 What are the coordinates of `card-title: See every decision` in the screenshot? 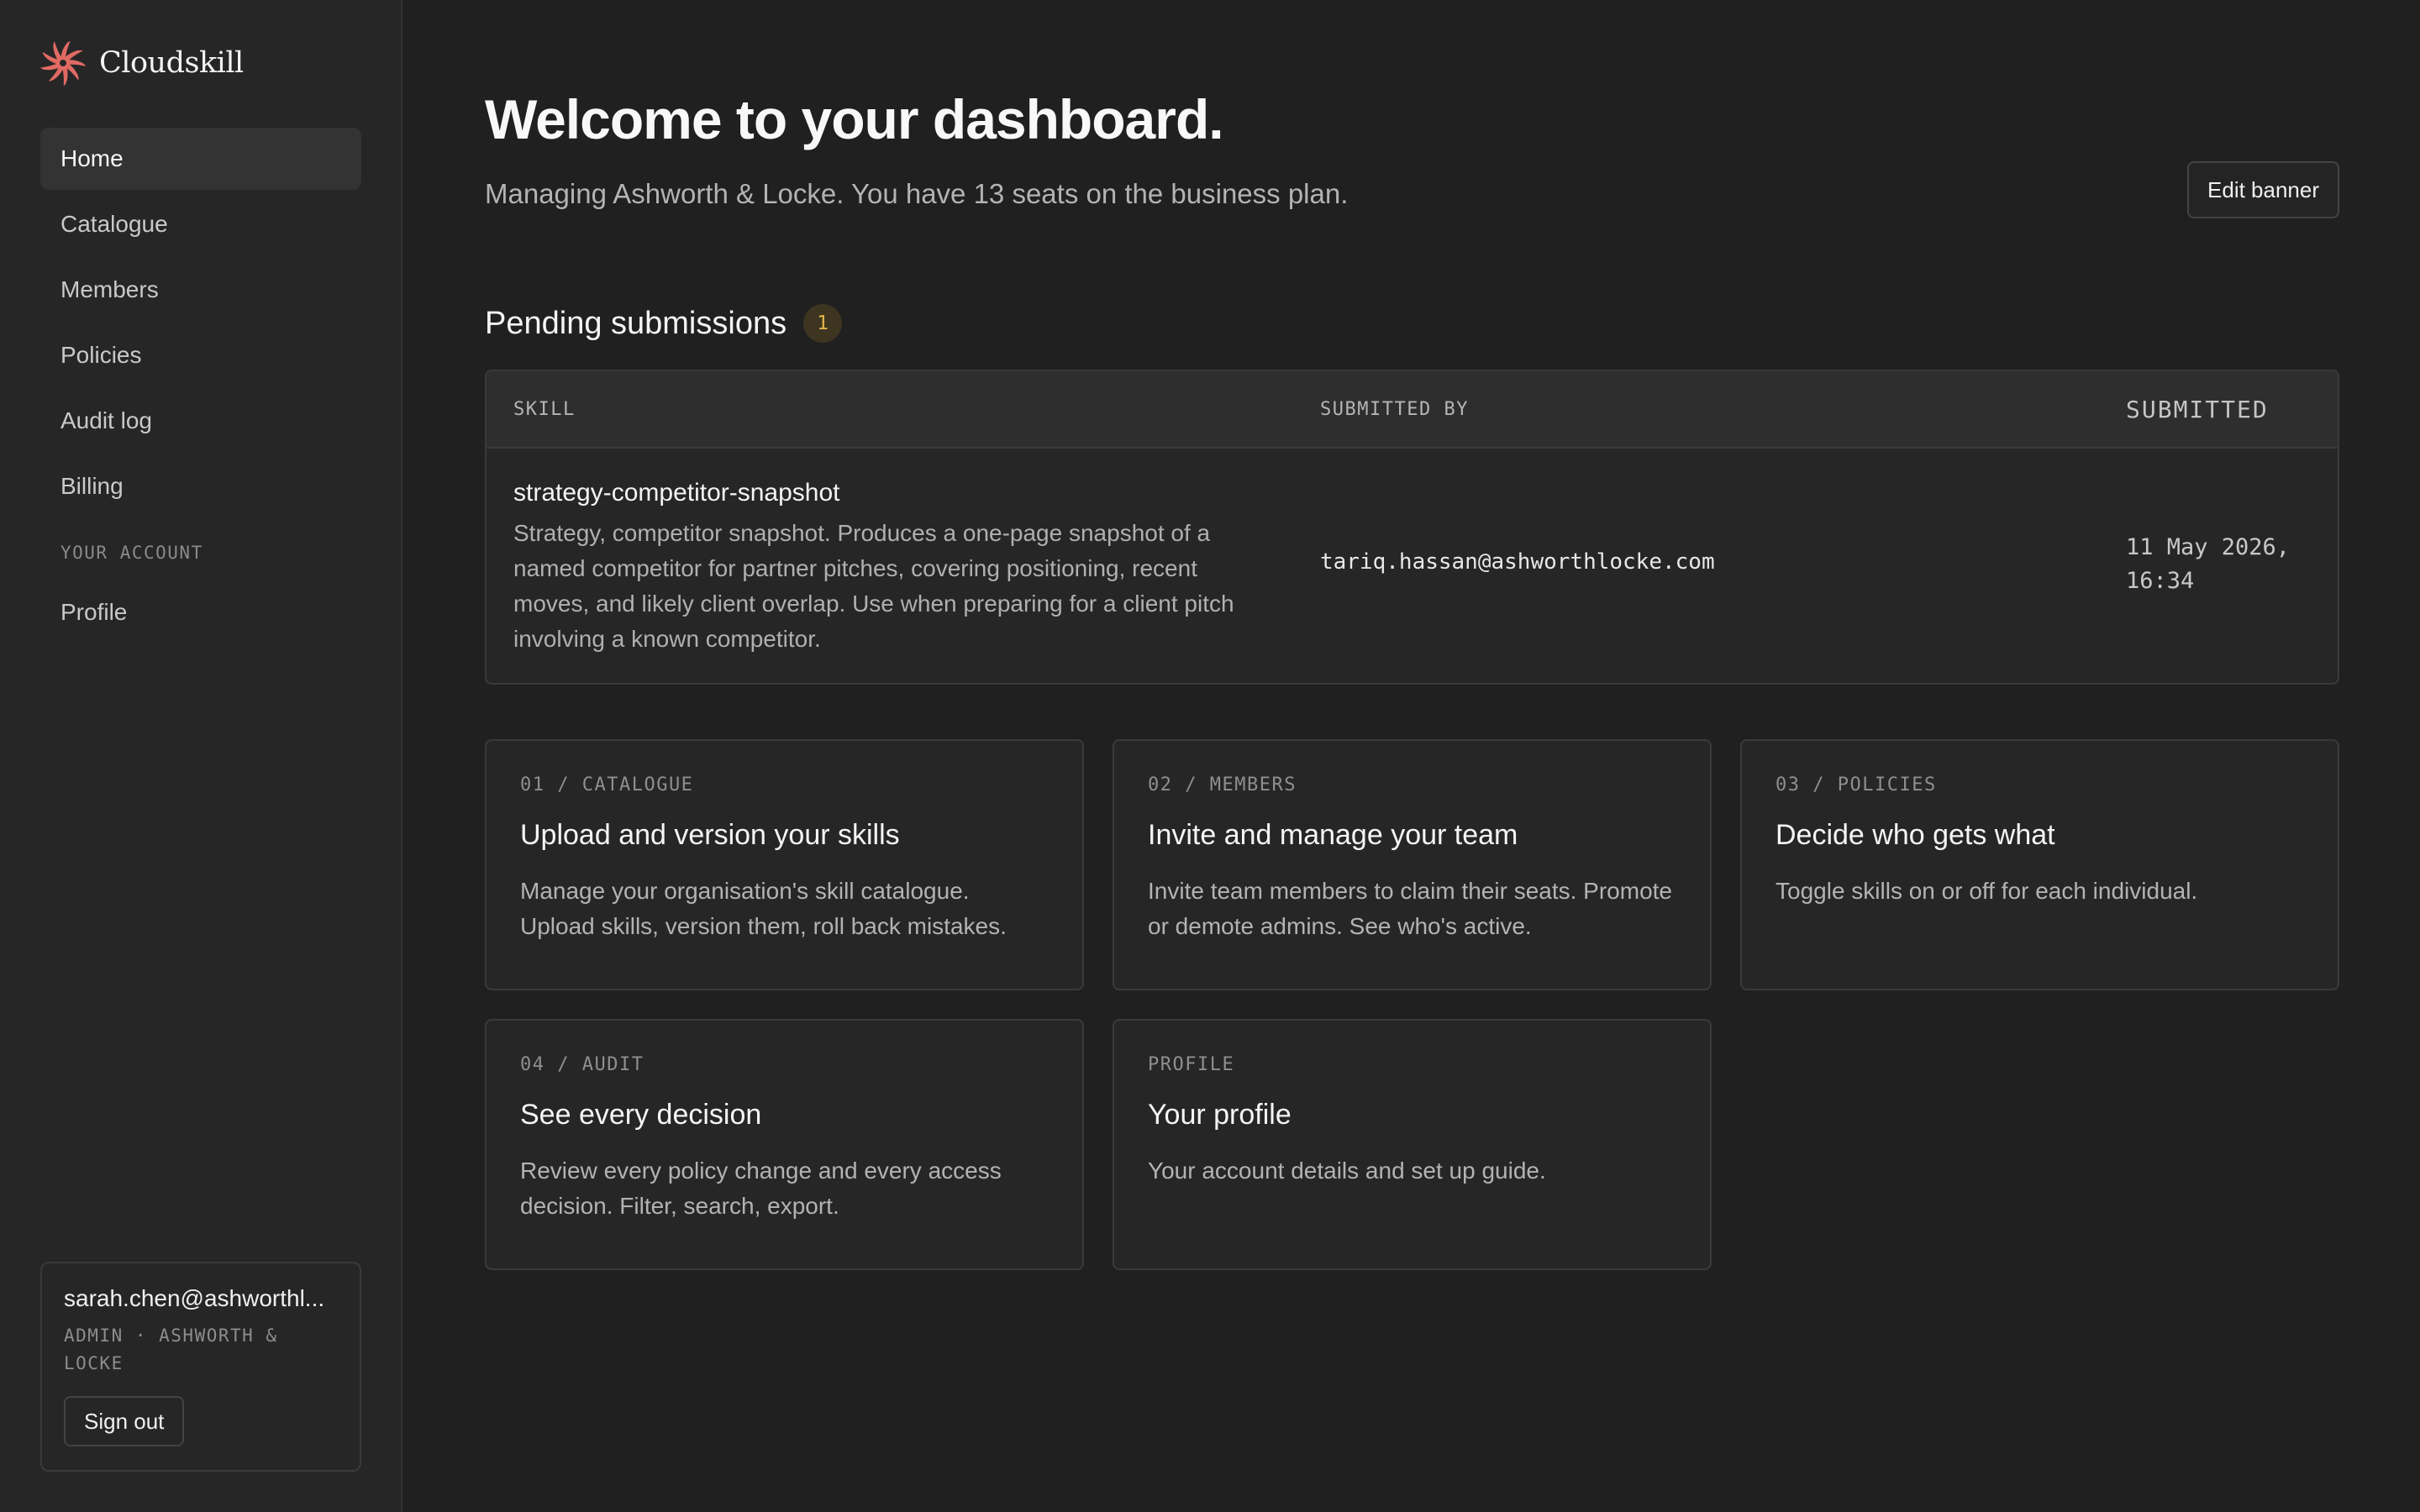 It's located at (641, 1115).